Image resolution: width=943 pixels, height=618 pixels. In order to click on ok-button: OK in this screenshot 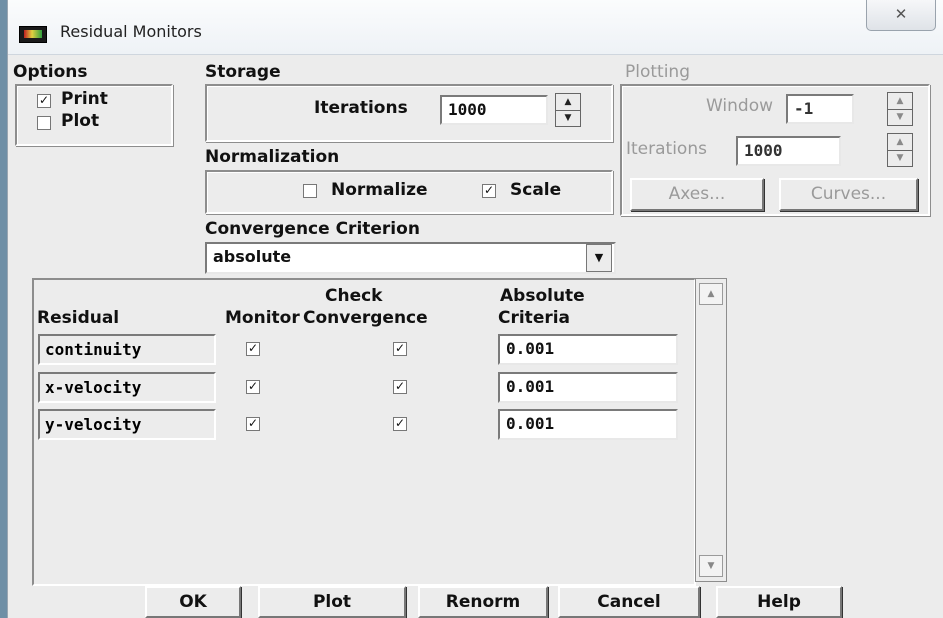, I will do `click(193, 602)`.